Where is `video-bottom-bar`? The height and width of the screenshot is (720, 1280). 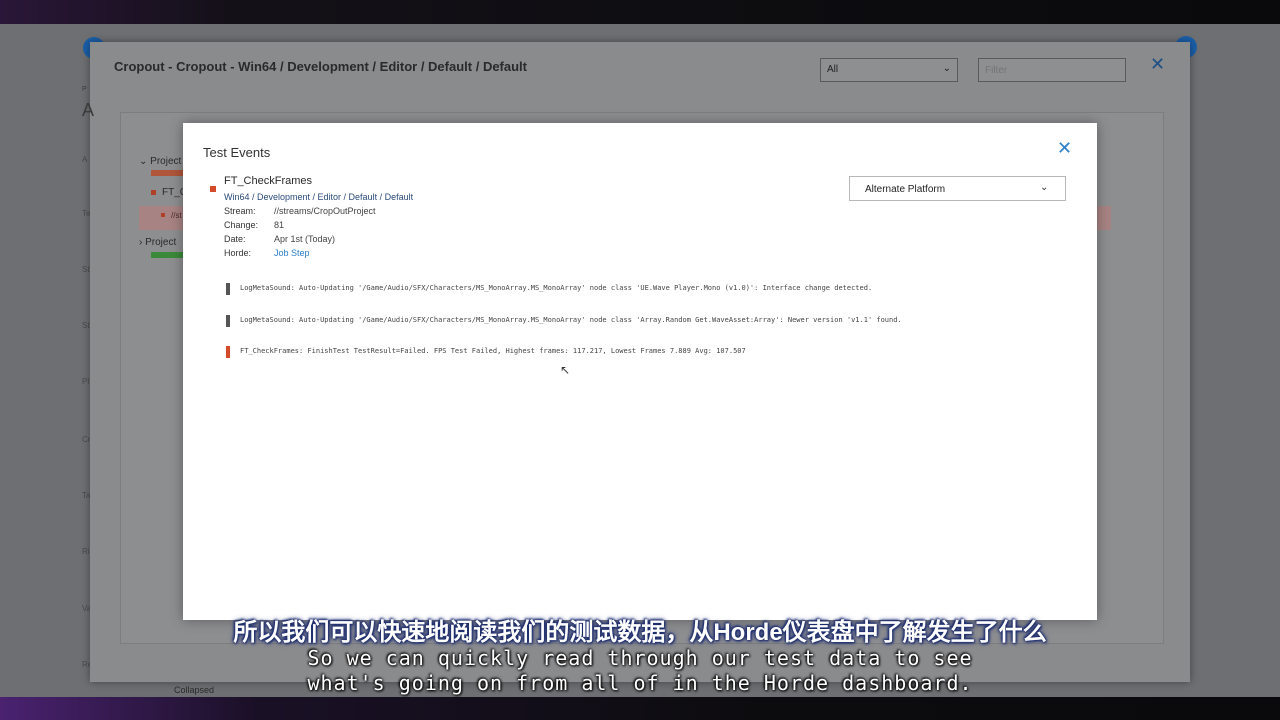
video-bottom-bar is located at coordinates (640, 708).